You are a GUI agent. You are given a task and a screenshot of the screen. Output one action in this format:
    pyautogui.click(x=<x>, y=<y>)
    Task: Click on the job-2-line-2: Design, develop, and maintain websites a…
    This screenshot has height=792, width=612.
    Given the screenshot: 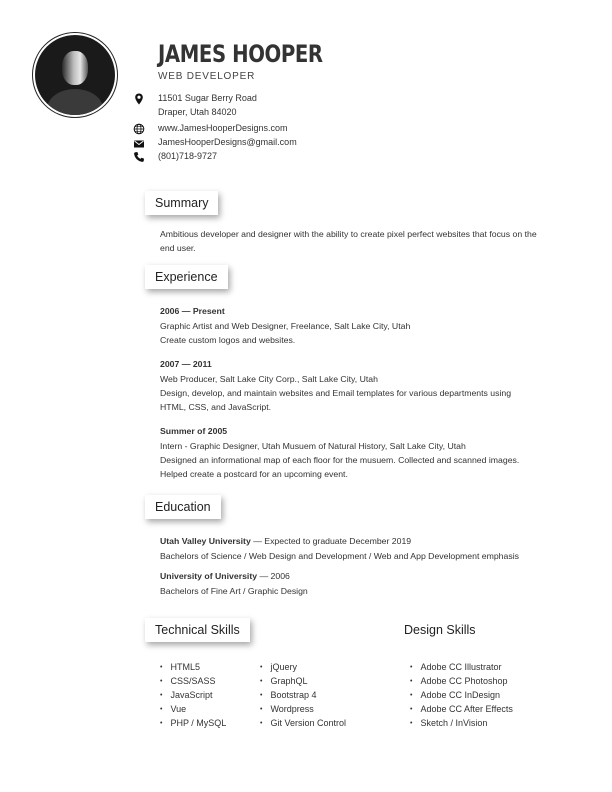 What is the action you would take?
    pyautogui.click(x=336, y=393)
    